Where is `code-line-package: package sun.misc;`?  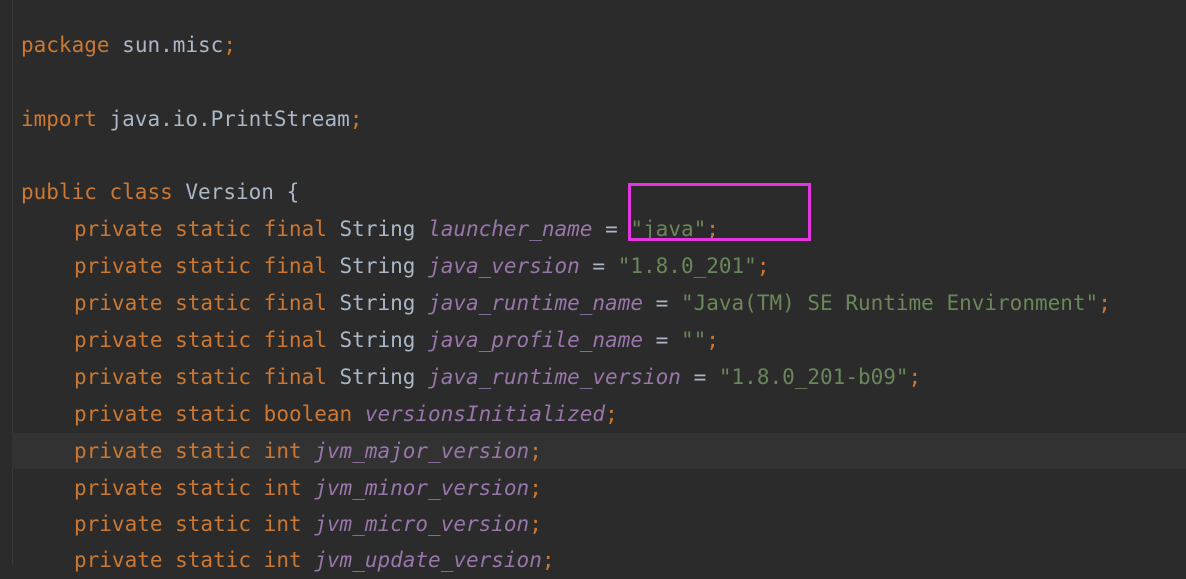
code-line-package: package sun.misc; is located at coordinates (128, 45).